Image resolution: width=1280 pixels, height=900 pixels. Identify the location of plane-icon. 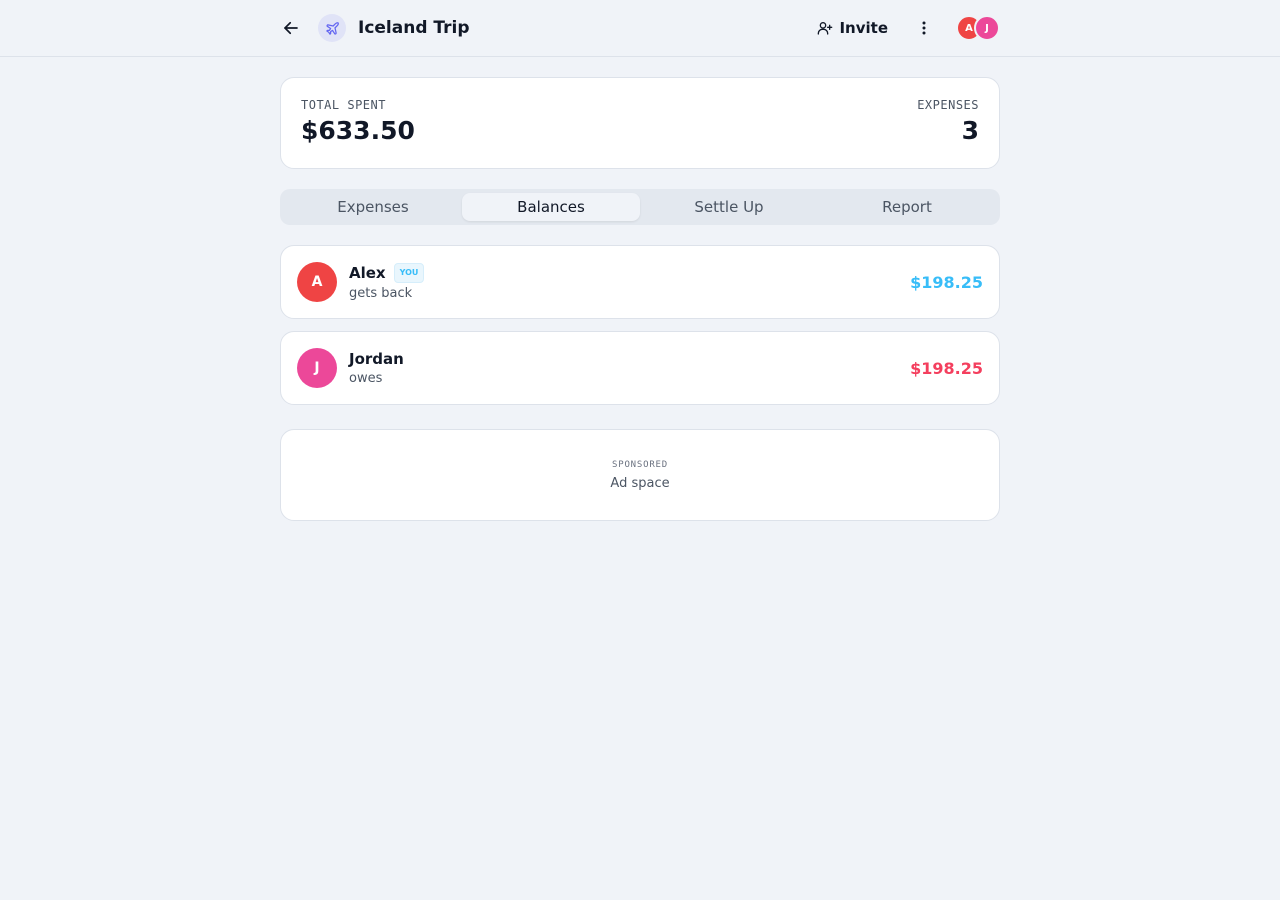
(332, 28).